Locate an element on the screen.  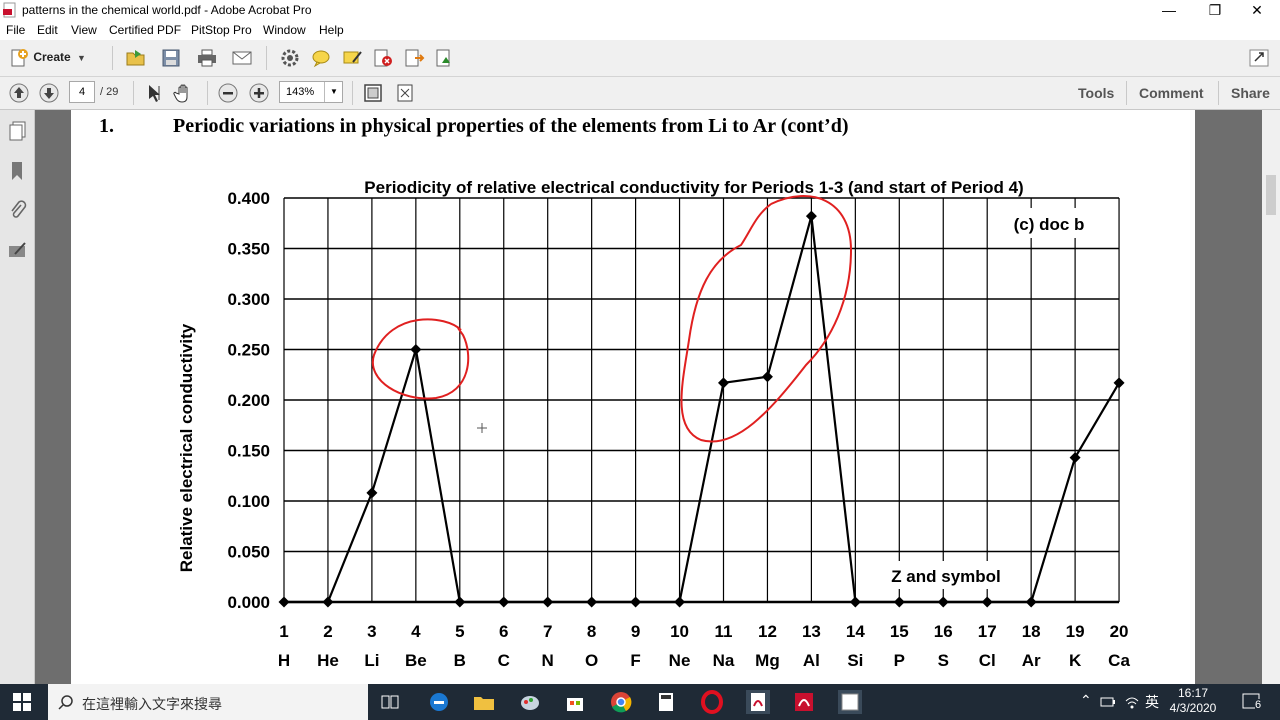
tools-button: Tools is located at coordinates (1096, 93).